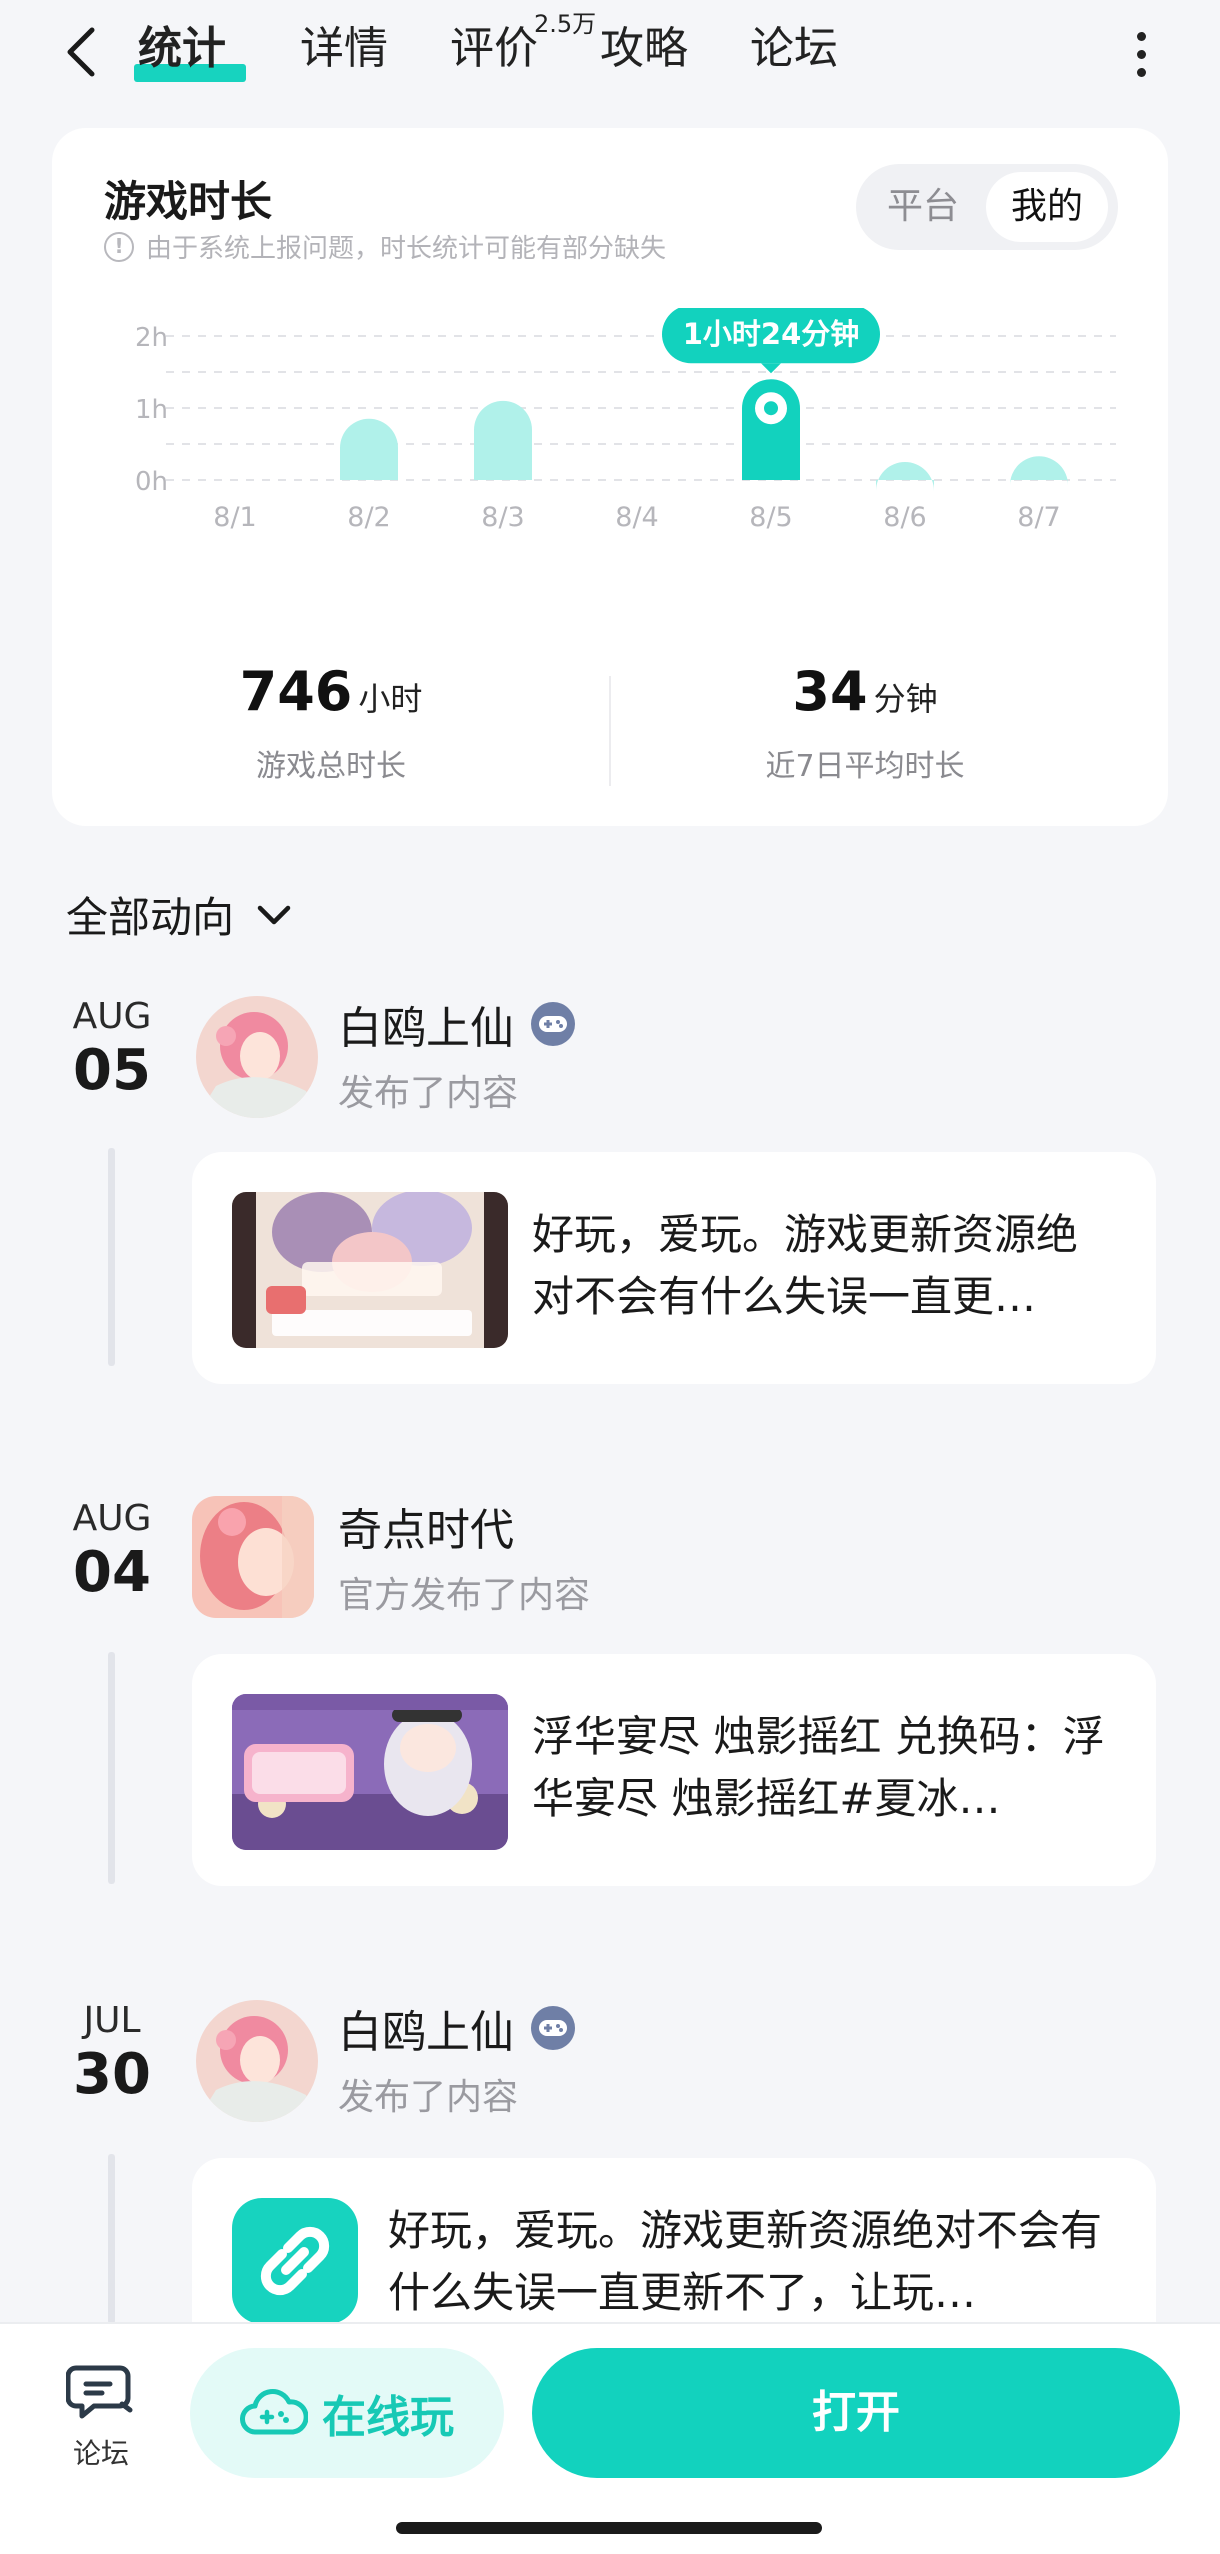  I want to click on toggle-mine: 我的, so click(1047, 207).